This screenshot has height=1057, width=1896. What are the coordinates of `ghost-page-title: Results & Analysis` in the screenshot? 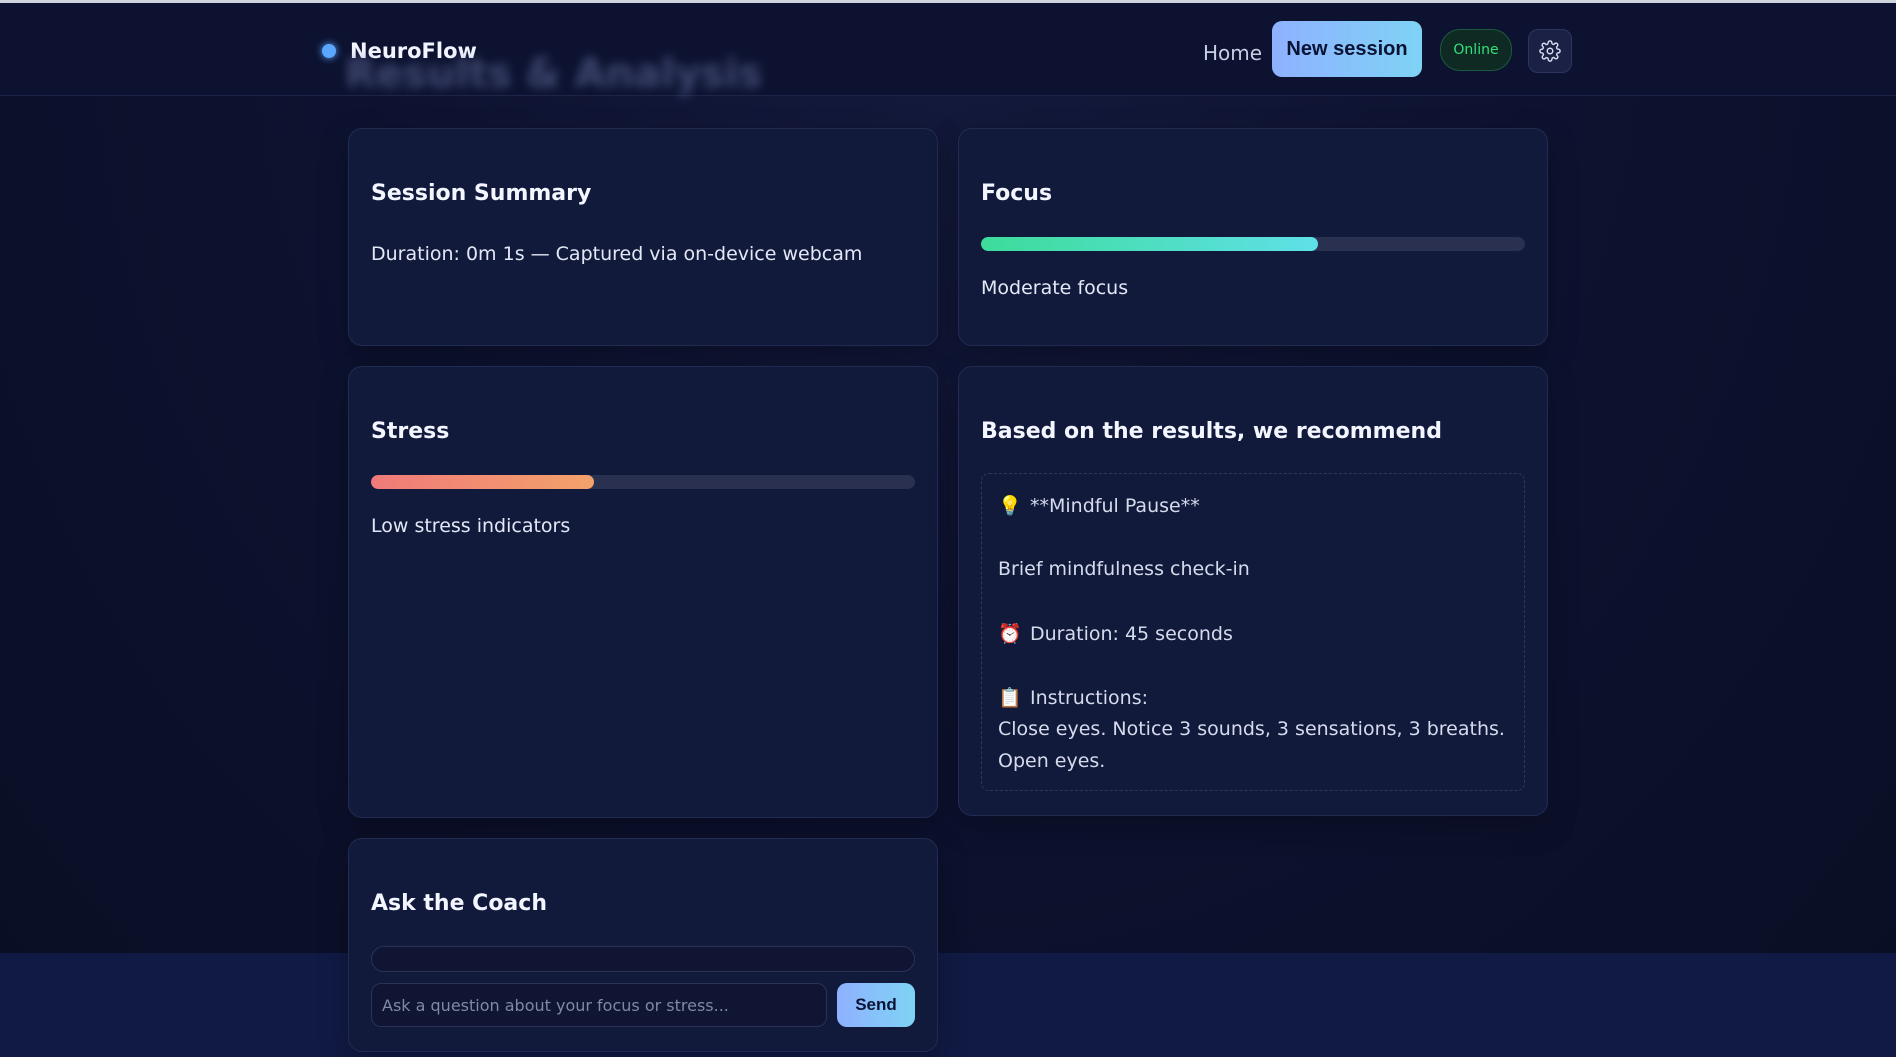 It's located at (554, 74).